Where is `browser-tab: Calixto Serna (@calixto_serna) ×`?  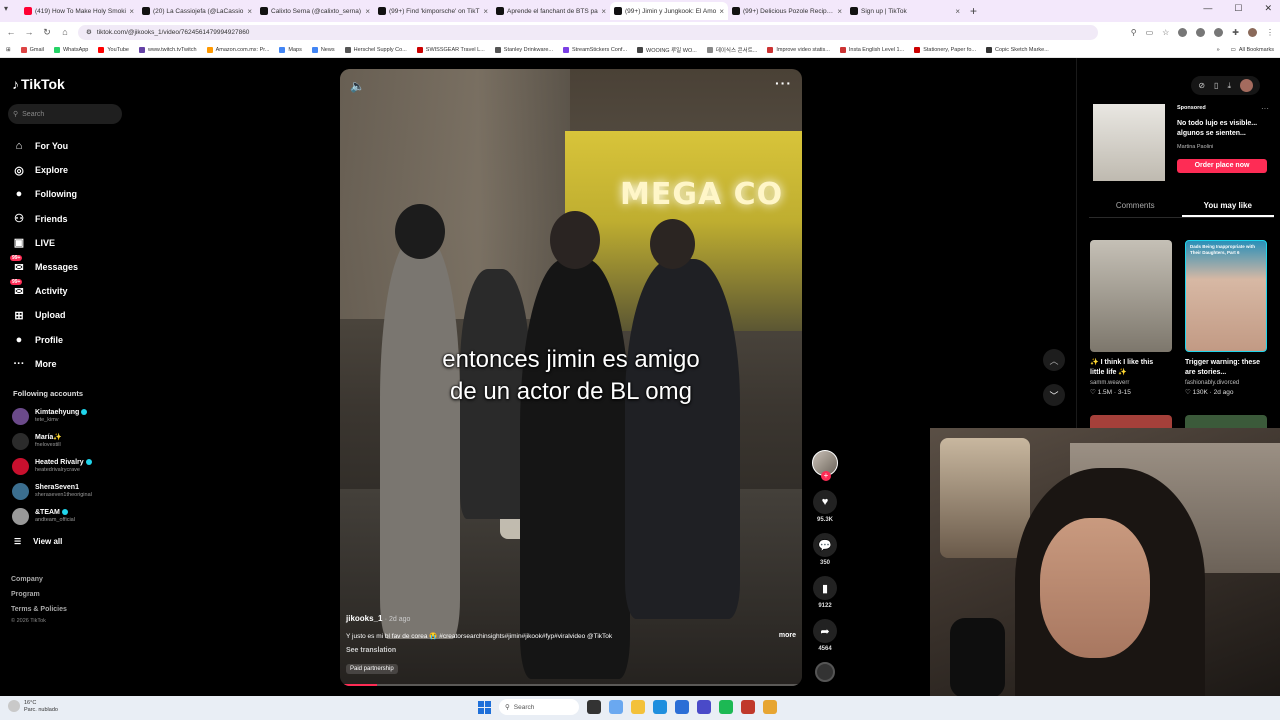
browser-tab: Calixto Serna (@calixto_serna) × is located at coordinates (315, 11).